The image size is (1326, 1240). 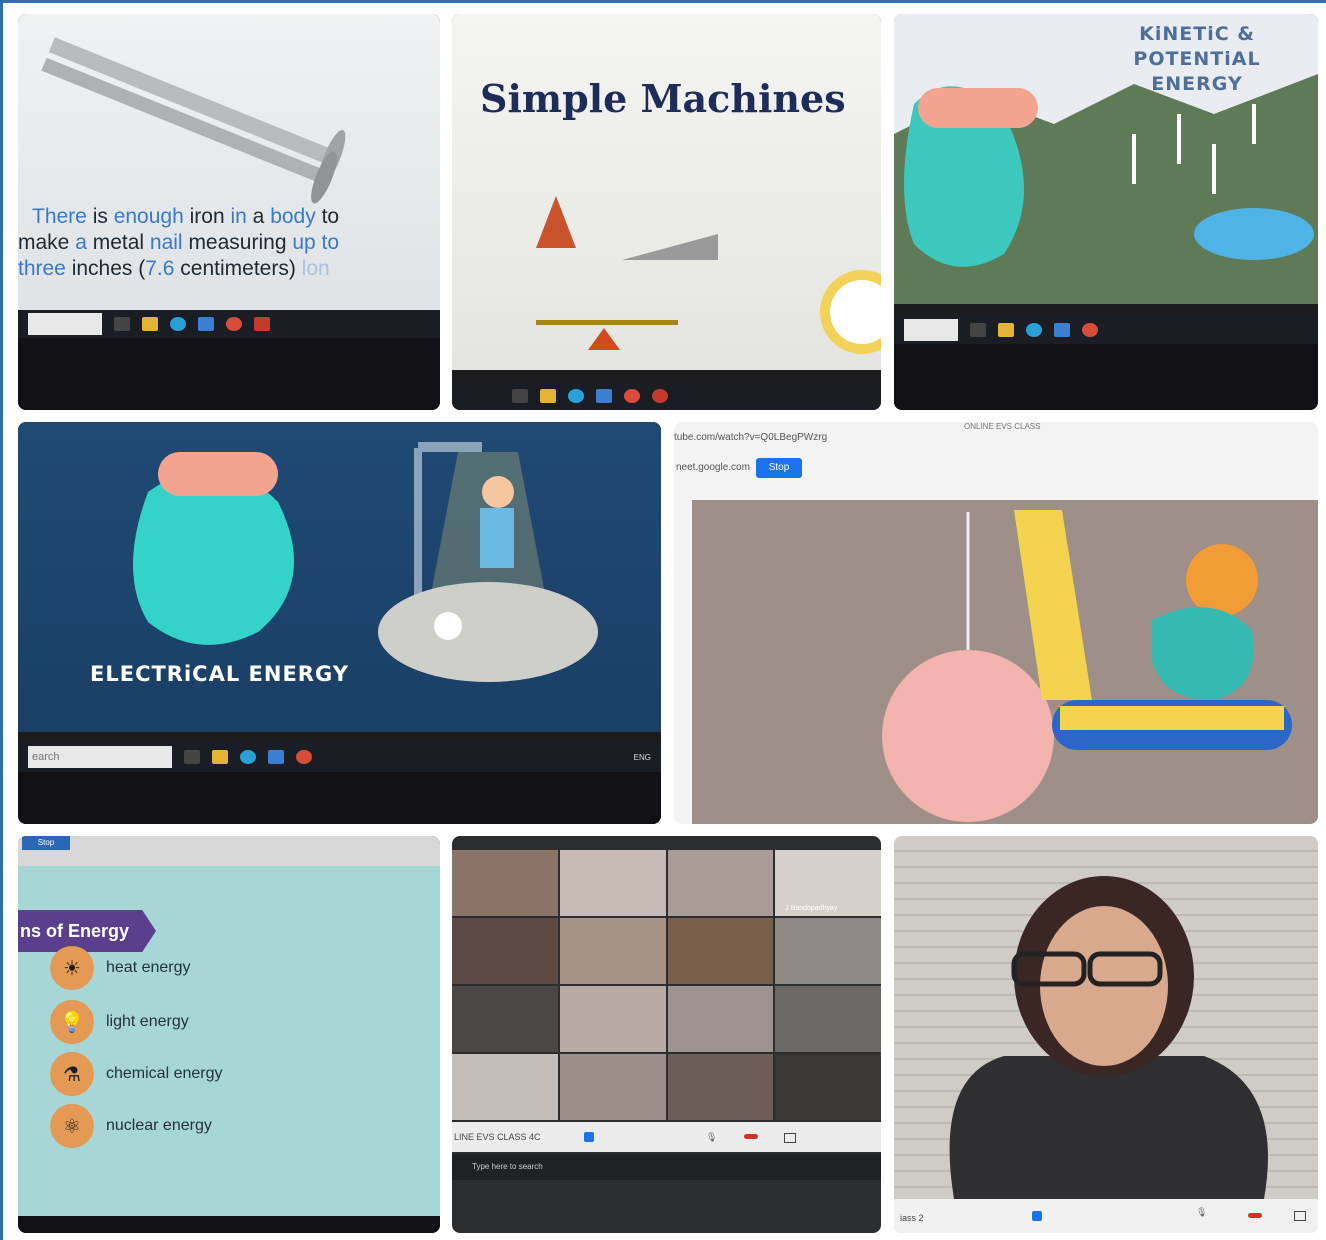 What do you see at coordinates (160, 268) in the screenshot?
I see `fact-word: 7.6` at bounding box center [160, 268].